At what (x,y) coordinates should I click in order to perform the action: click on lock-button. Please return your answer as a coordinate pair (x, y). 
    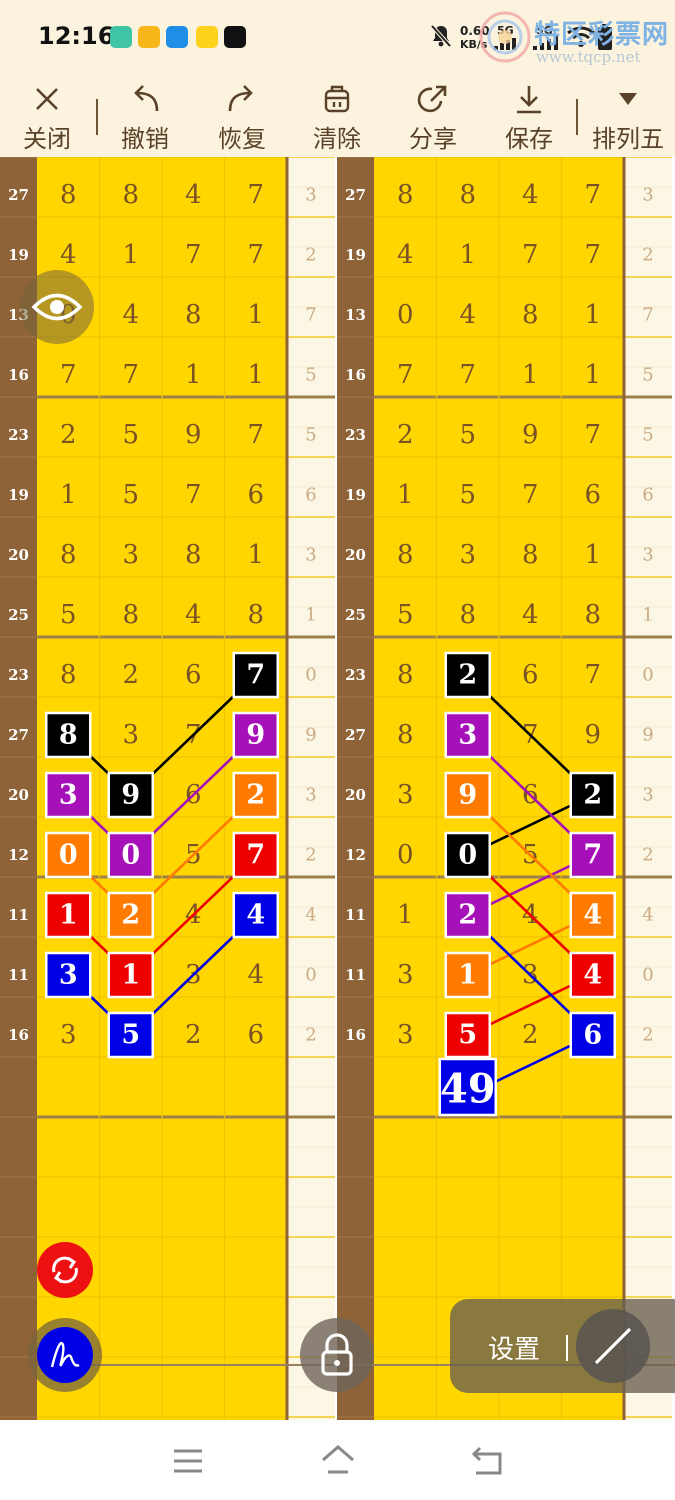
    Looking at the image, I should click on (337, 1355).